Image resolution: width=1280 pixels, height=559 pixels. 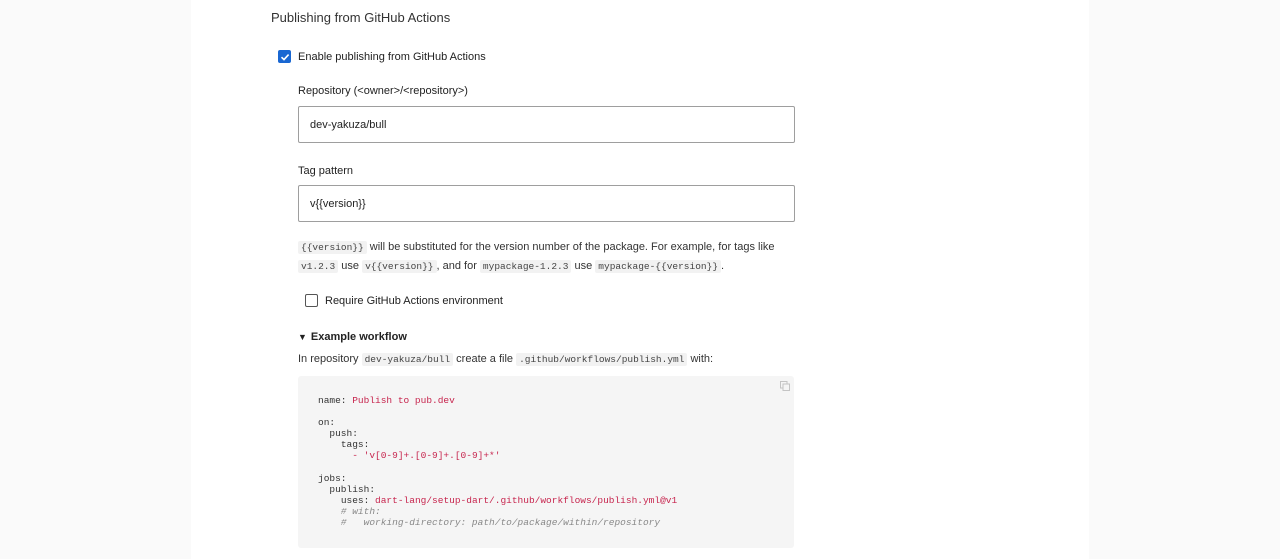 I want to click on example-workflow-label: Example workflow, so click(x=358, y=337).